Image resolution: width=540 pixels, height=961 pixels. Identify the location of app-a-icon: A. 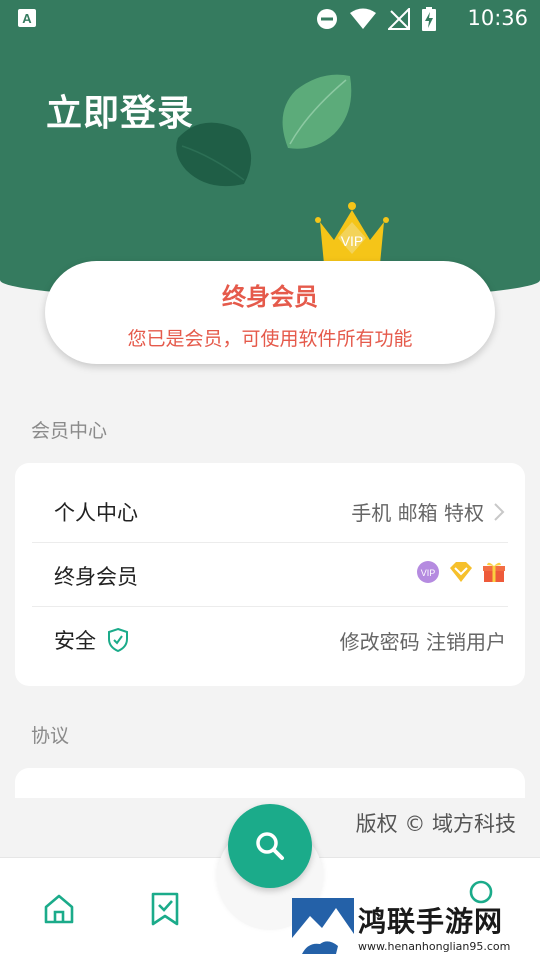
(27, 18).